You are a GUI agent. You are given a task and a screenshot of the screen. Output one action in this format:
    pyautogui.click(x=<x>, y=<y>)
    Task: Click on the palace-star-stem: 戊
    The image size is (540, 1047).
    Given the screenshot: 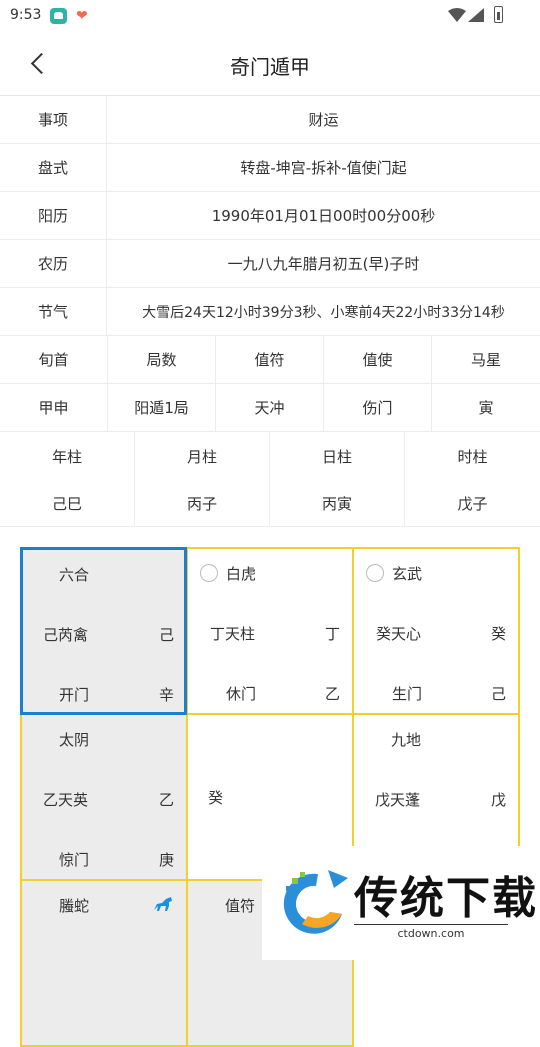 What is the action you would take?
    pyautogui.click(x=498, y=800)
    